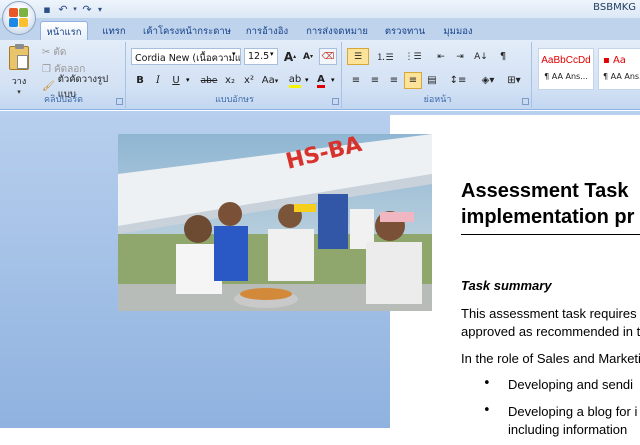 The width and height of the screenshot is (640, 445). I want to click on window-title: BSBMKG, so click(614, 7).